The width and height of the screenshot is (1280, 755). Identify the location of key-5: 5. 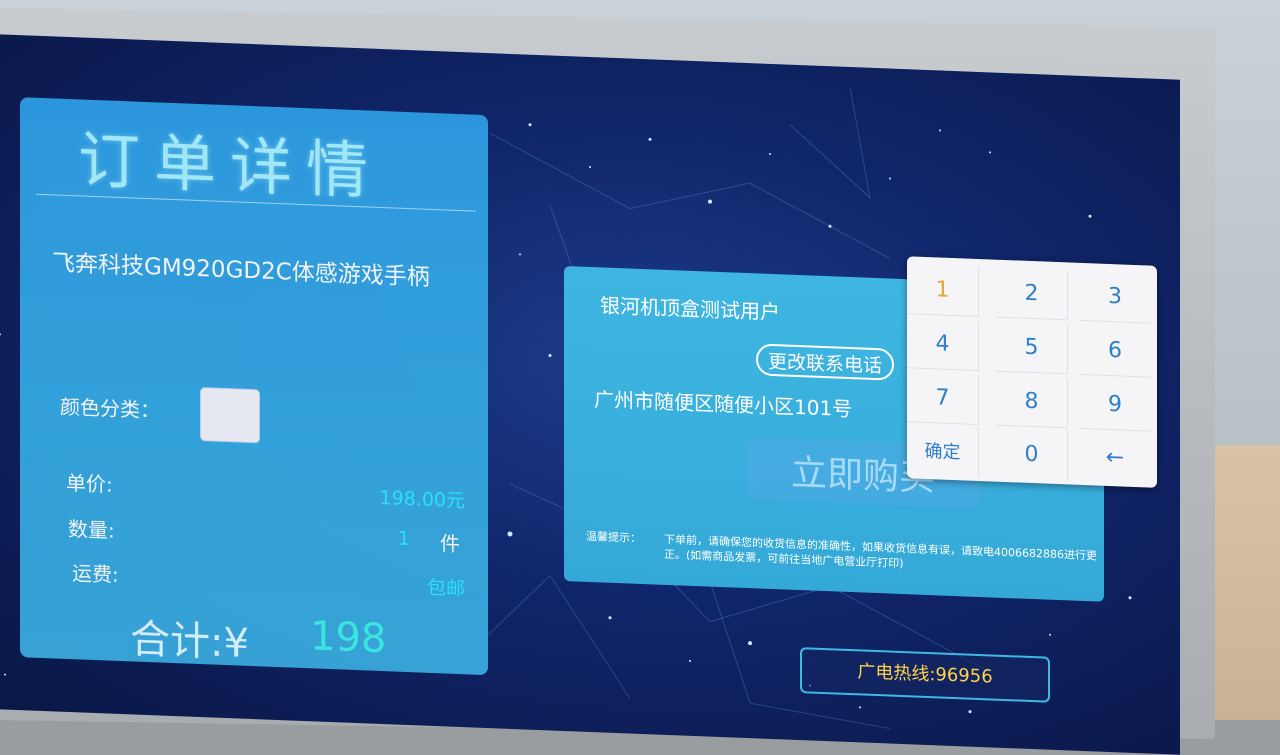
(1032, 348).